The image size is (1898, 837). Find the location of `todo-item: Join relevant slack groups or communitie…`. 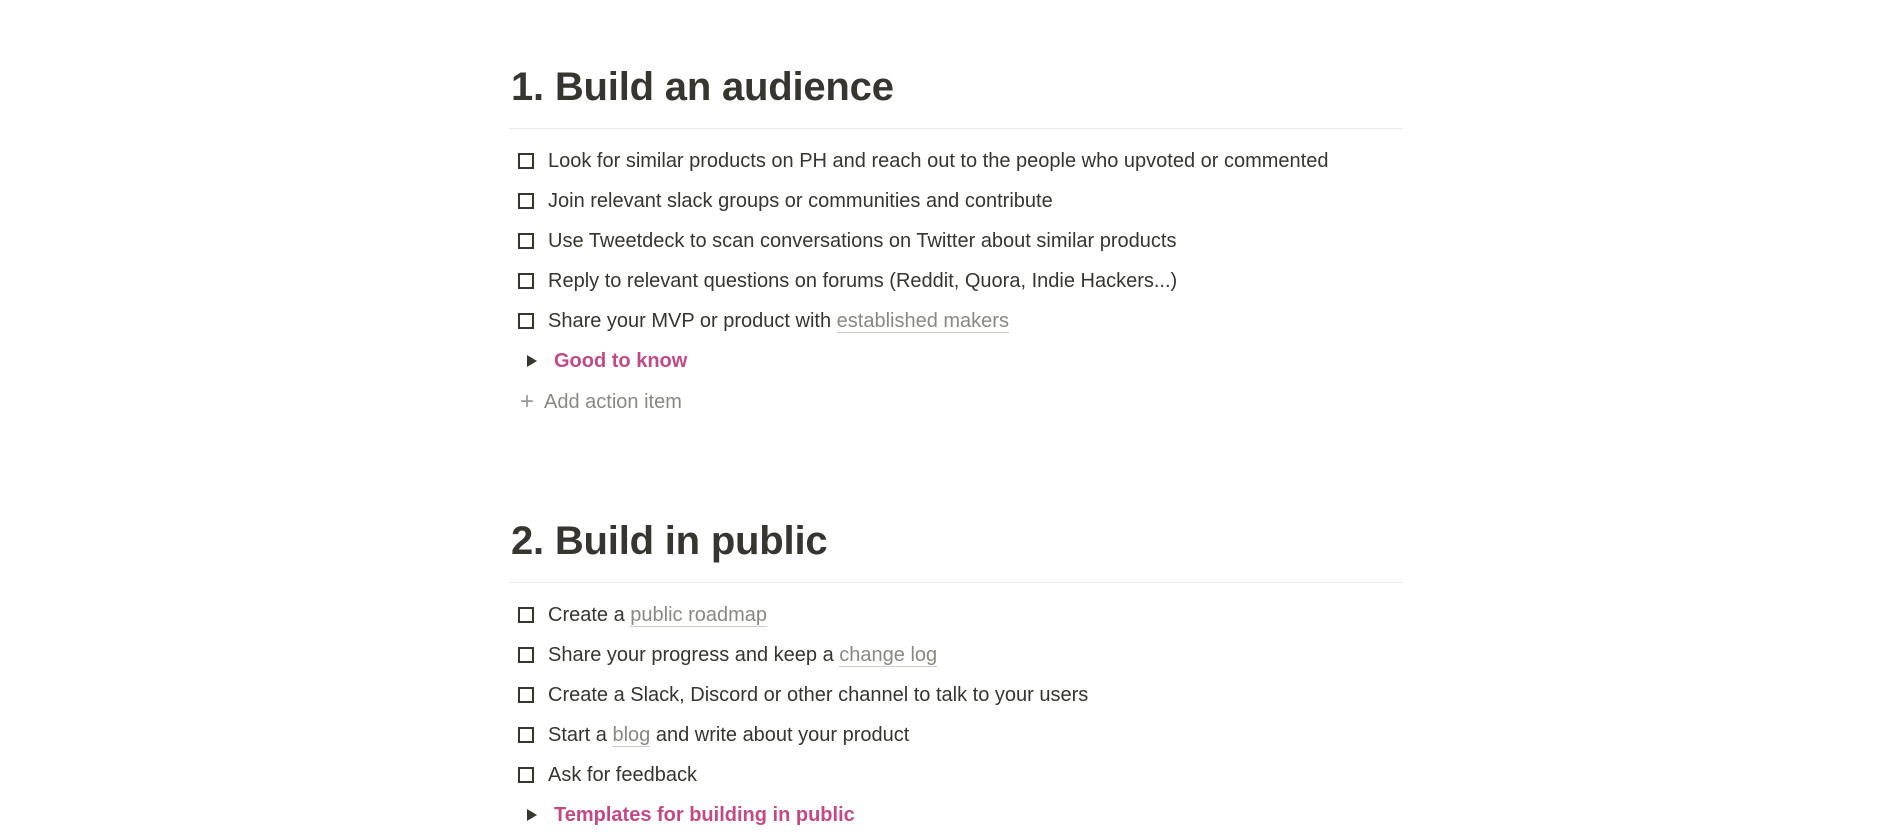

todo-item: Join relevant slack groups or communitie… is located at coordinates (956, 201).